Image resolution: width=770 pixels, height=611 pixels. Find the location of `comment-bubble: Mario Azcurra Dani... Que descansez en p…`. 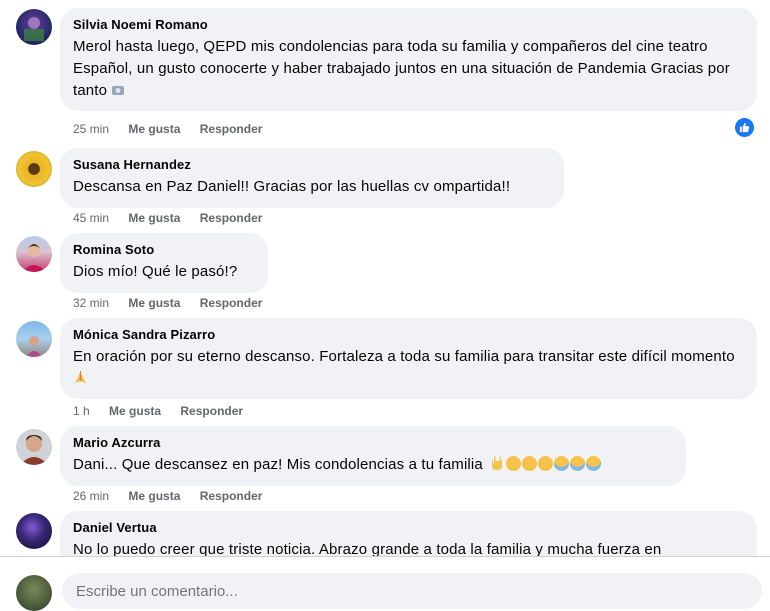

comment-bubble: Mario Azcurra Dani... Que descansez en p… is located at coordinates (373, 456).